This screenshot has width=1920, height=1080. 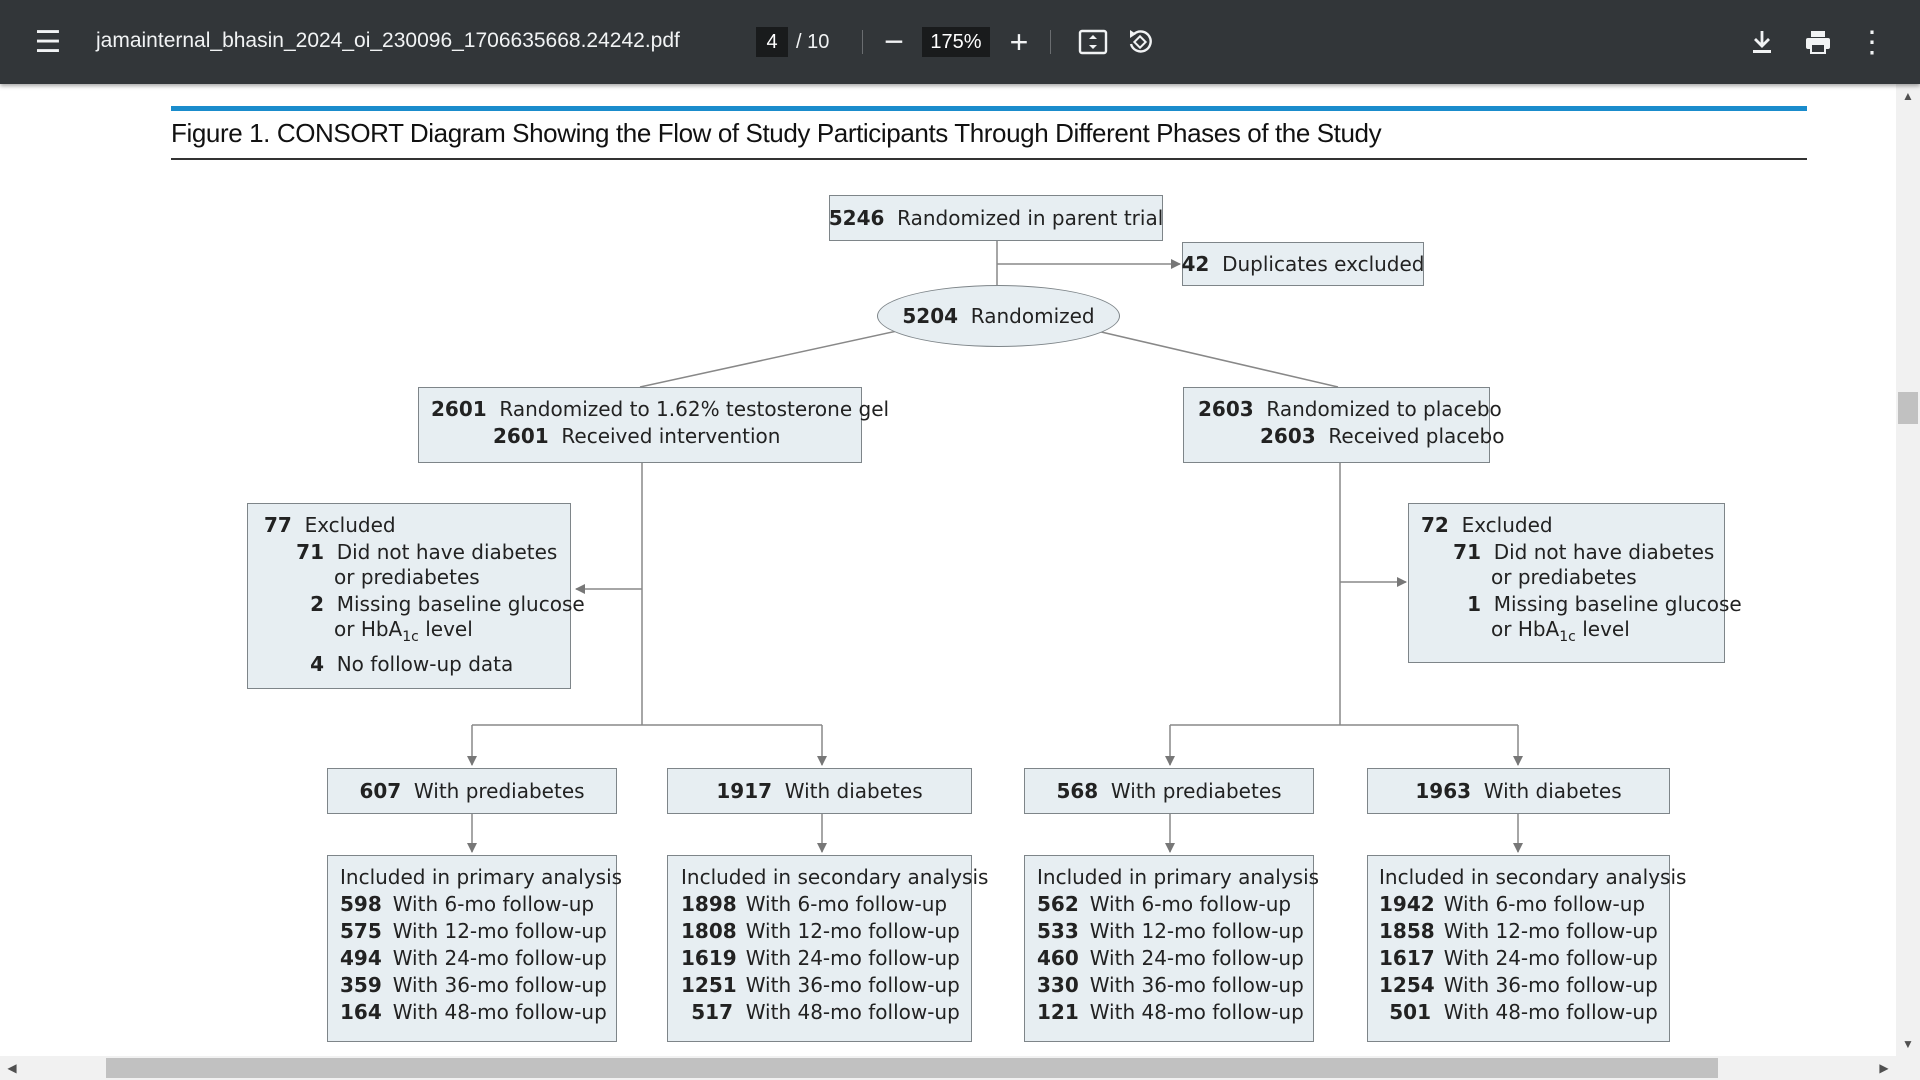 What do you see at coordinates (361, 985) in the screenshot?
I see `count: 359` at bounding box center [361, 985].